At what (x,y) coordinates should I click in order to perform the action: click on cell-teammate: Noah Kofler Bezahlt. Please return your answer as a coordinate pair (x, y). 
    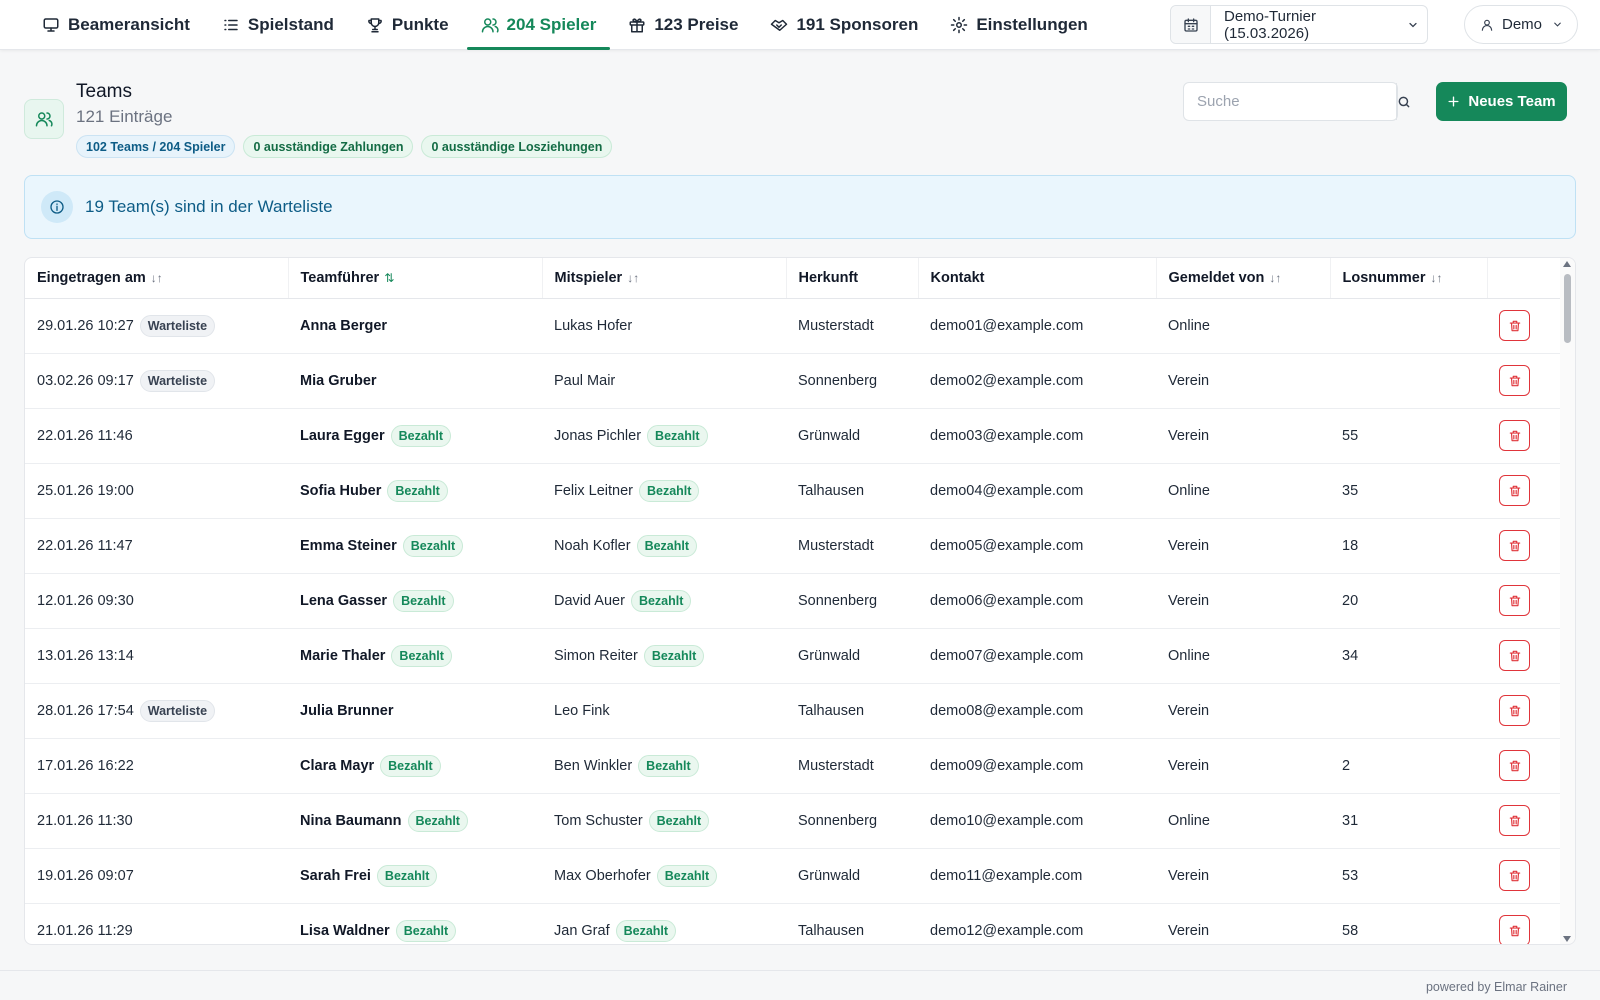
    Looking at the image, I should click on (664, 546).